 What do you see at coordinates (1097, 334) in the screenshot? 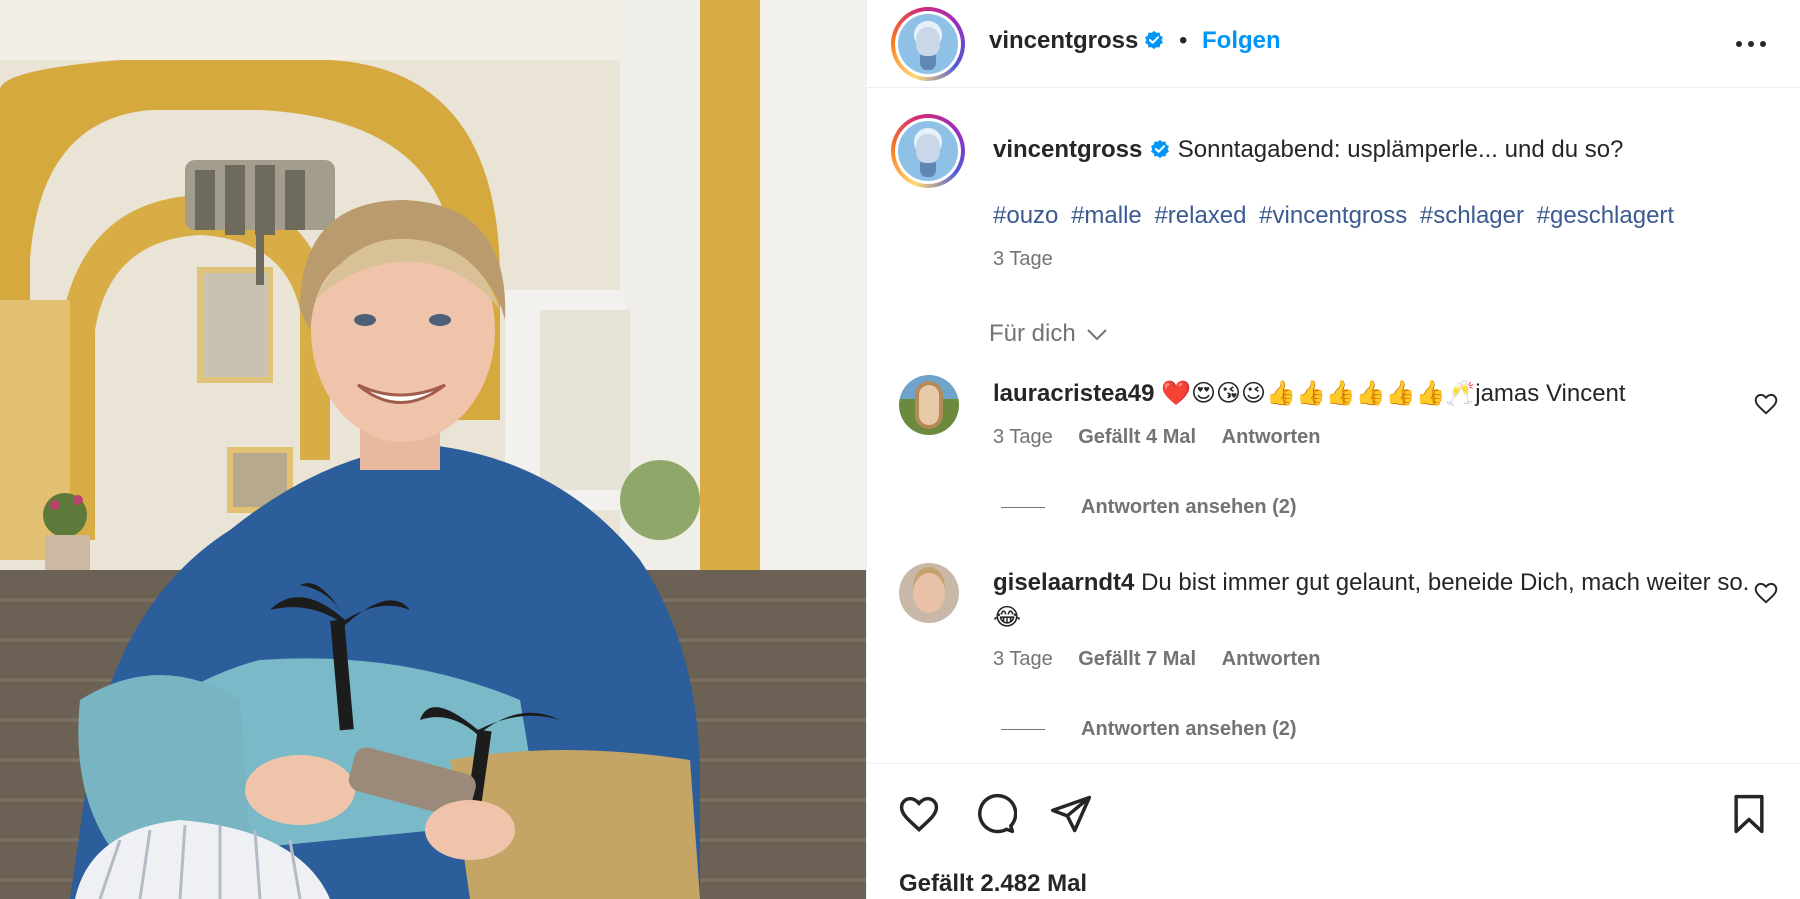
I see `chevron-down-icon` at bounding box center [1097, 334].